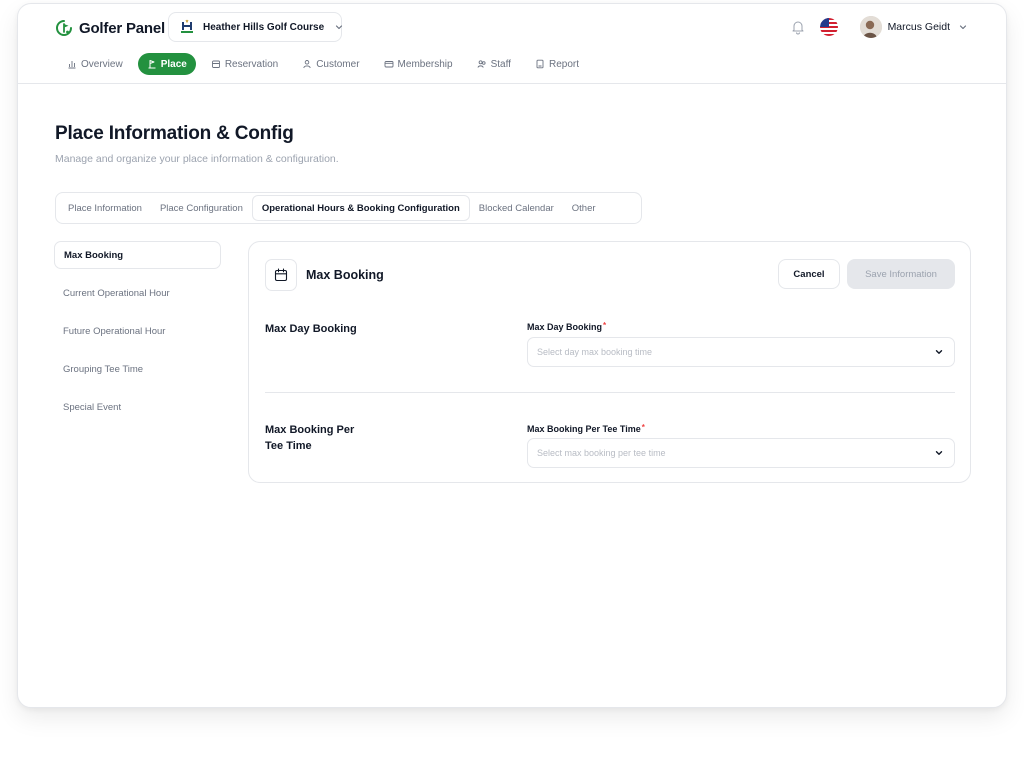  I want to click on golf-flag-logo-icon, so click(64, 28).